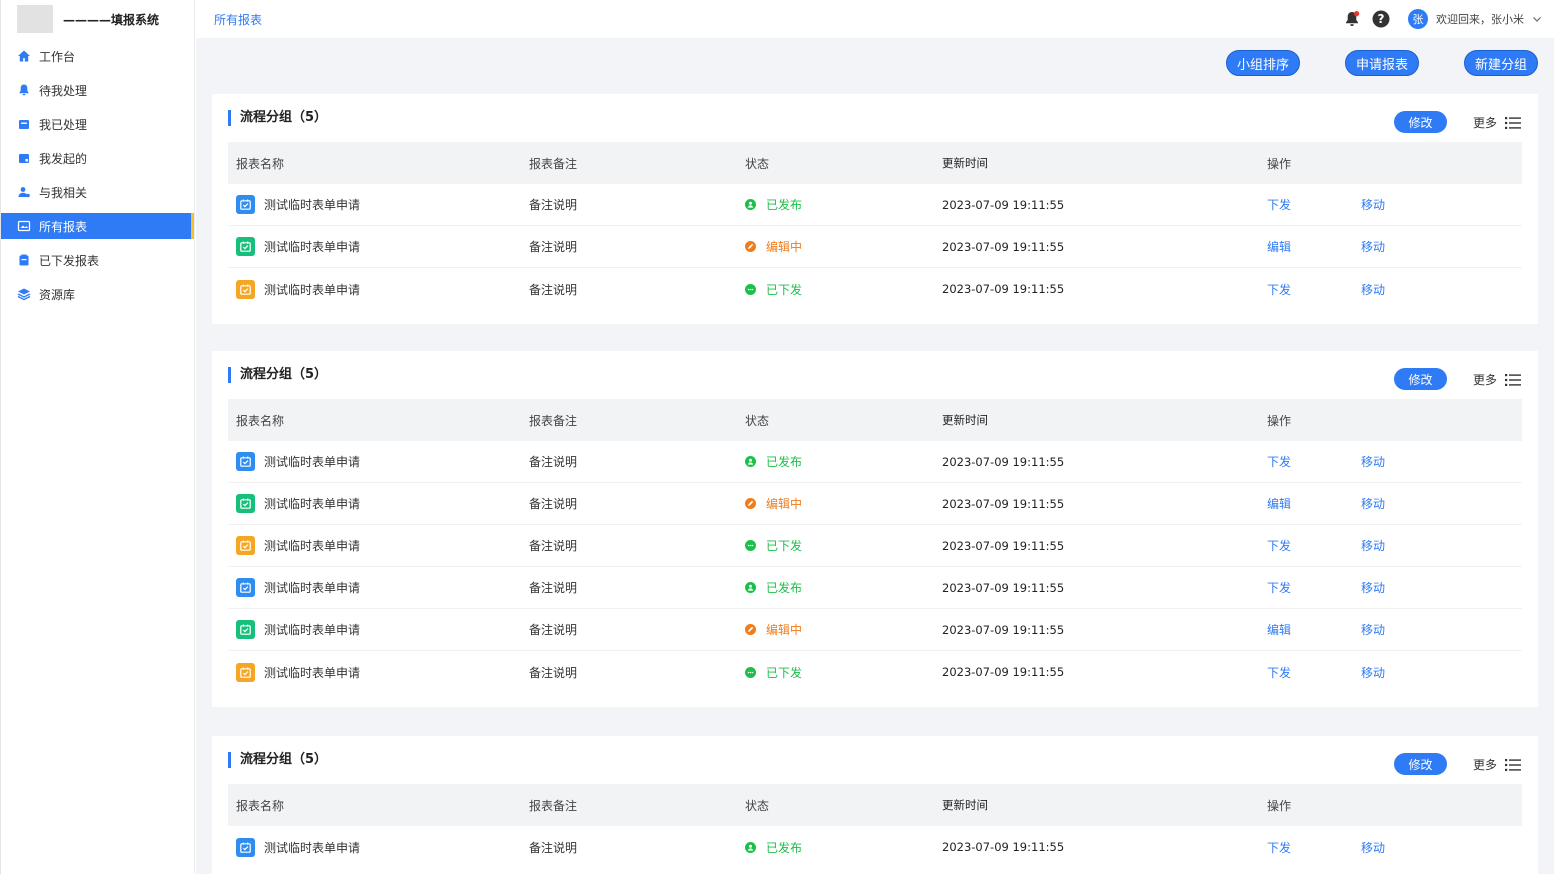 This screenshot has height=874, width=1556. I want to click on notification-bell-icon, so click(1352, 19).